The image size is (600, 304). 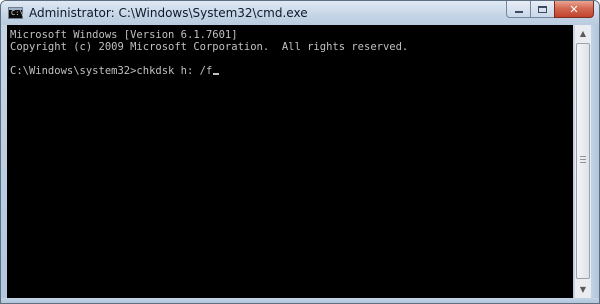 I want to click on maximize-button, so click(x=542, y=9).